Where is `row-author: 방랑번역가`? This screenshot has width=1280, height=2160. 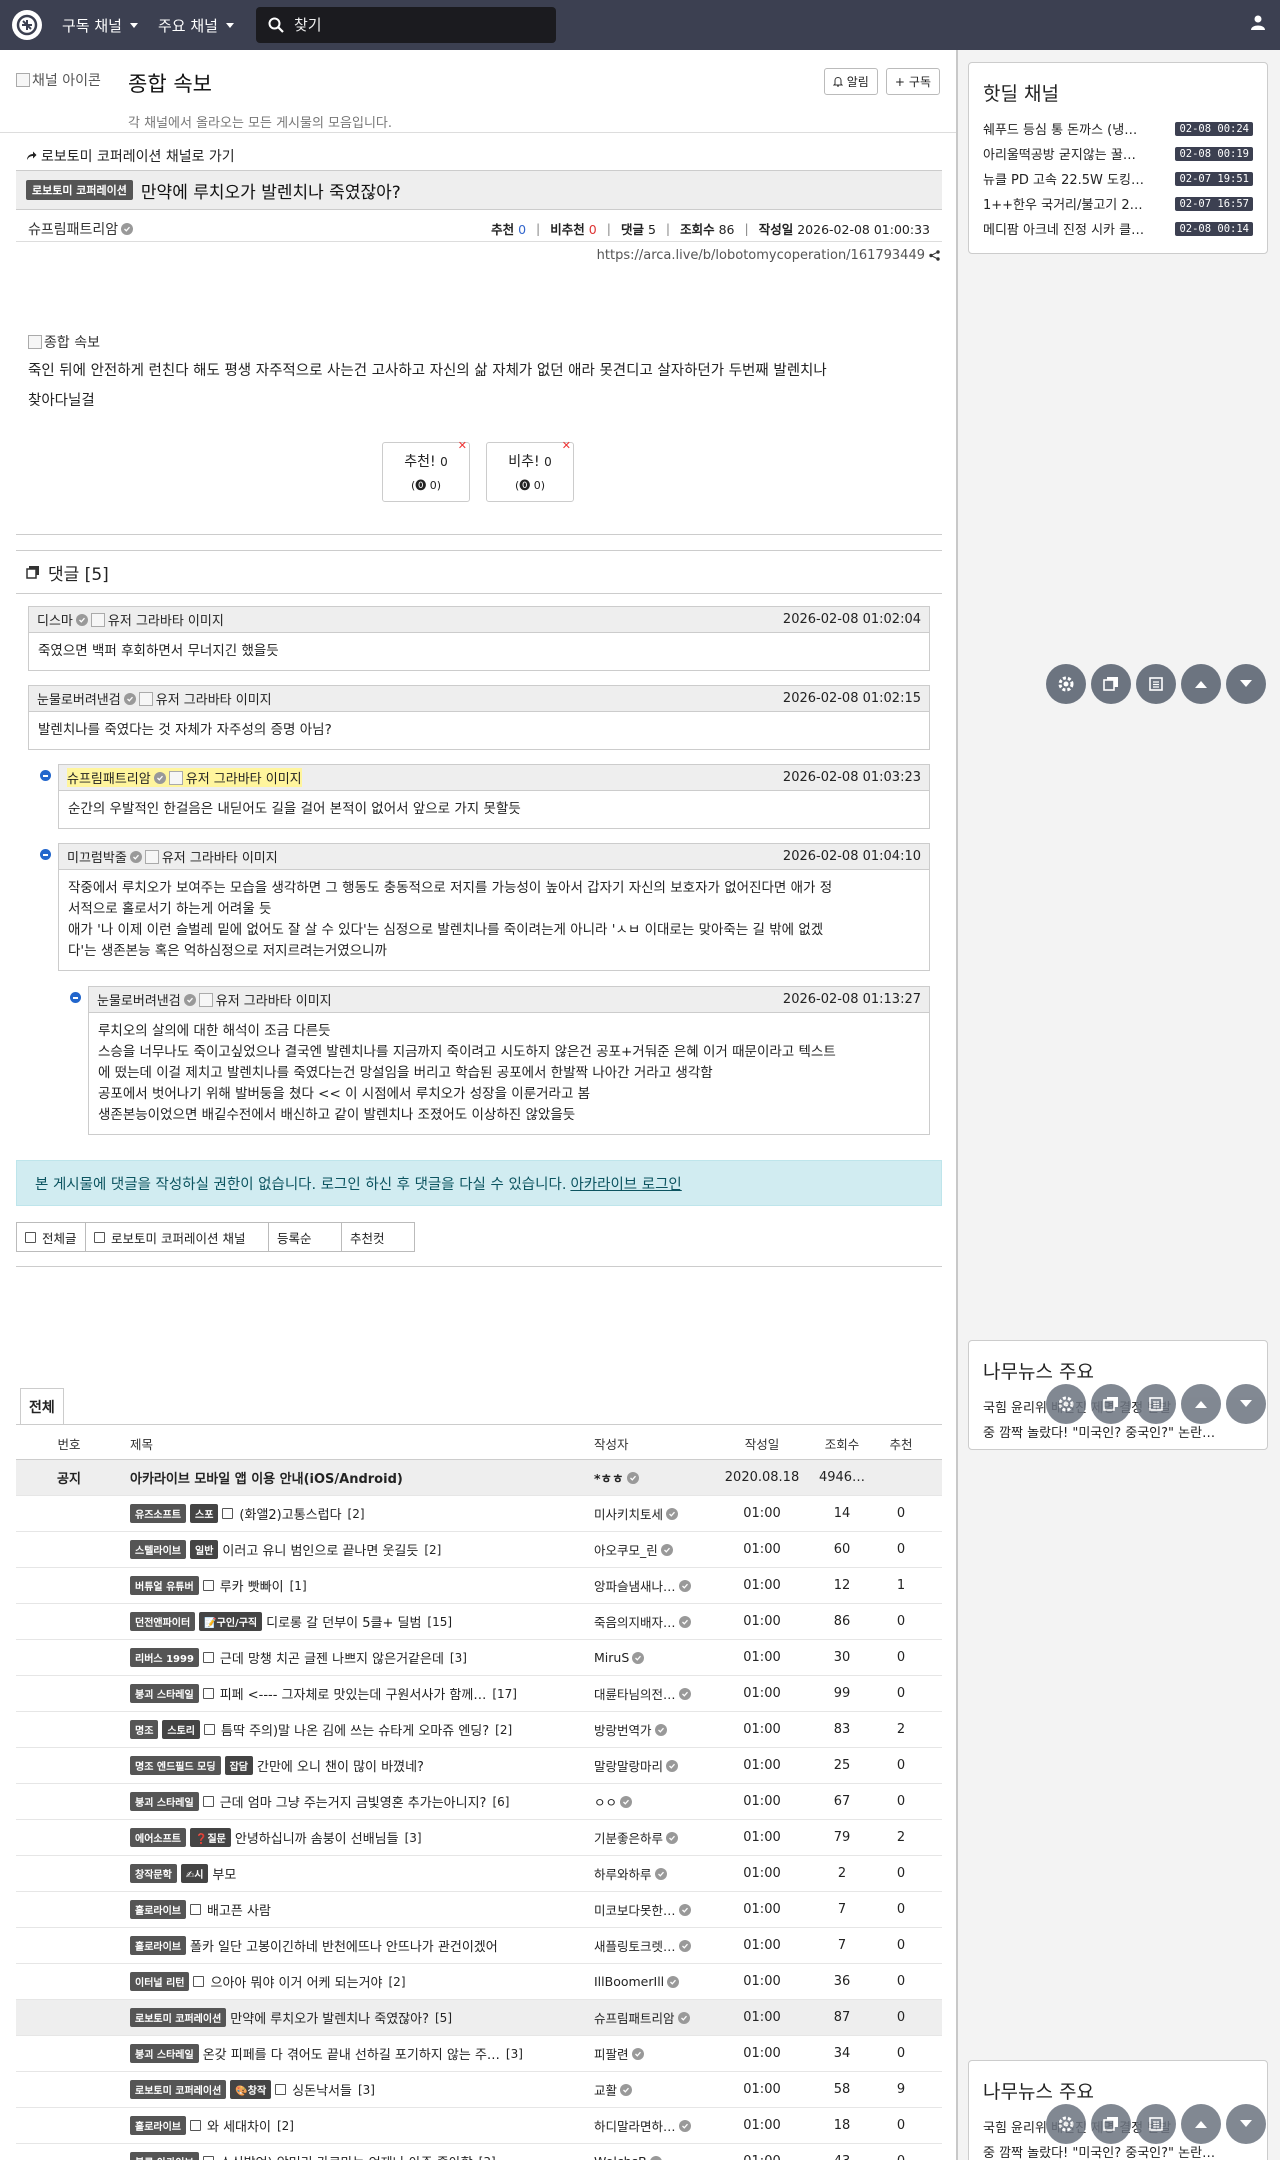
row-author: 방랑번역가 is located at coordinates (654, 1729).